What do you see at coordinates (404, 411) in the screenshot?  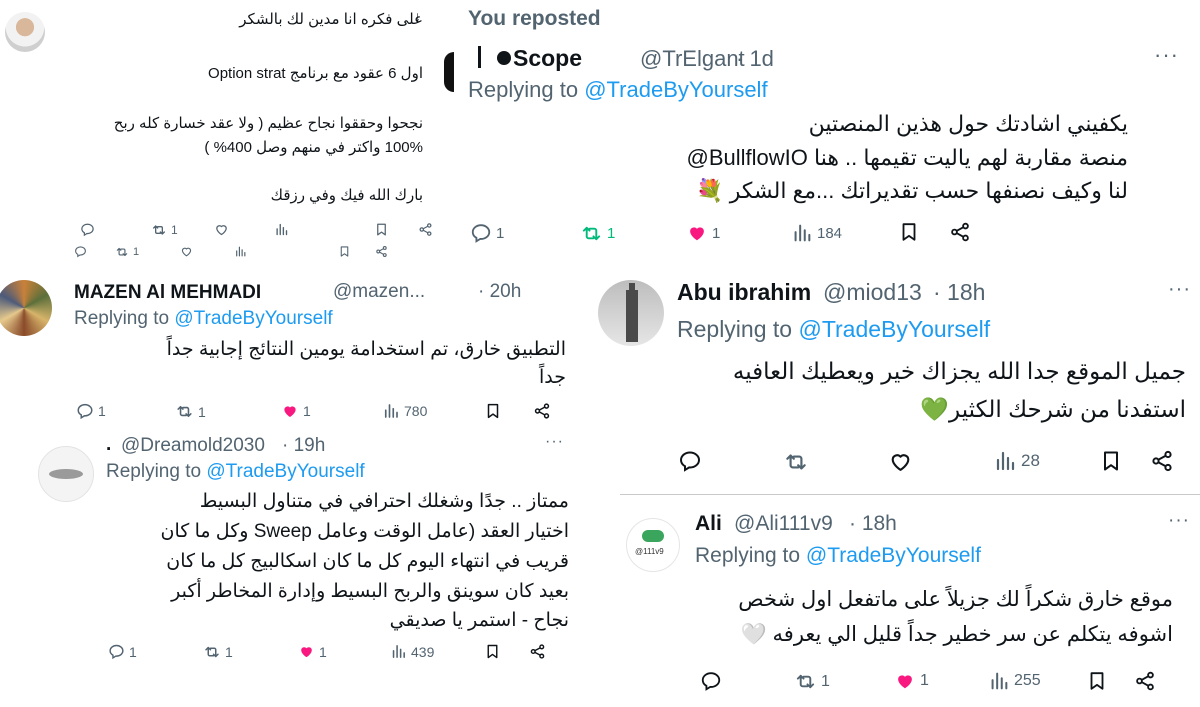 I see `views-button: 780` at bounding box center [404, 411].